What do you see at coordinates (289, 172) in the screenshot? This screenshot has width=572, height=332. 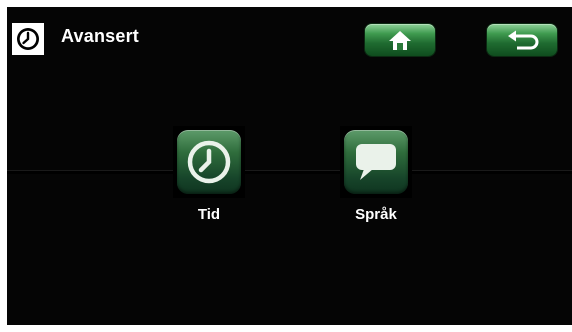 I see `divider-line` at bounding box center [289, 172].